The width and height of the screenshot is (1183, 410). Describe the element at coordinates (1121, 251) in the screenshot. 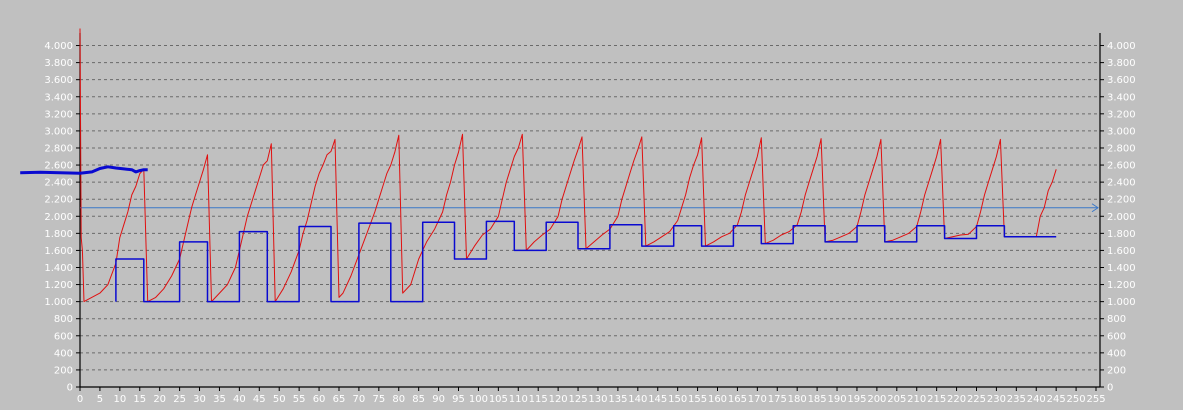

I see `y-tick-label-right: 1.600` at that location.